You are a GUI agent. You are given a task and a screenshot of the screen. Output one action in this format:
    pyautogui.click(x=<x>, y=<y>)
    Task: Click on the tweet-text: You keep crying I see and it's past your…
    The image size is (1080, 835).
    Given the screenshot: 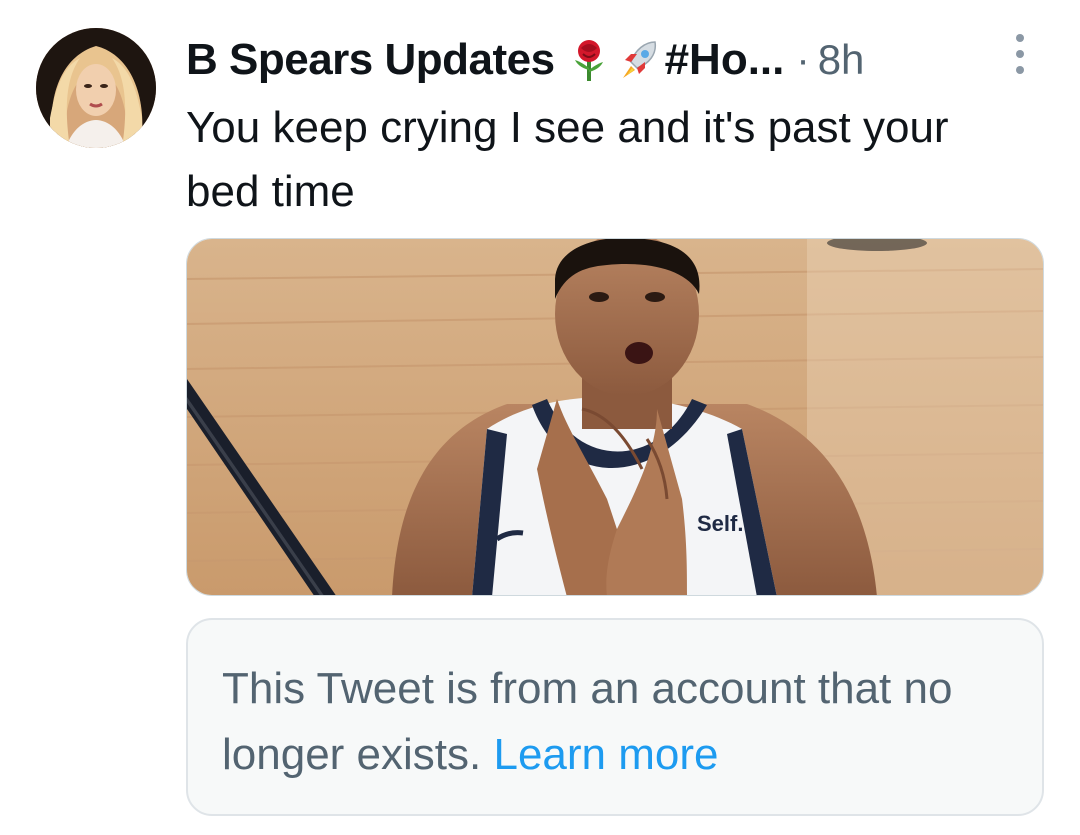 What is the action you would take?
    pyautogui.click(x=567, y=159)
    